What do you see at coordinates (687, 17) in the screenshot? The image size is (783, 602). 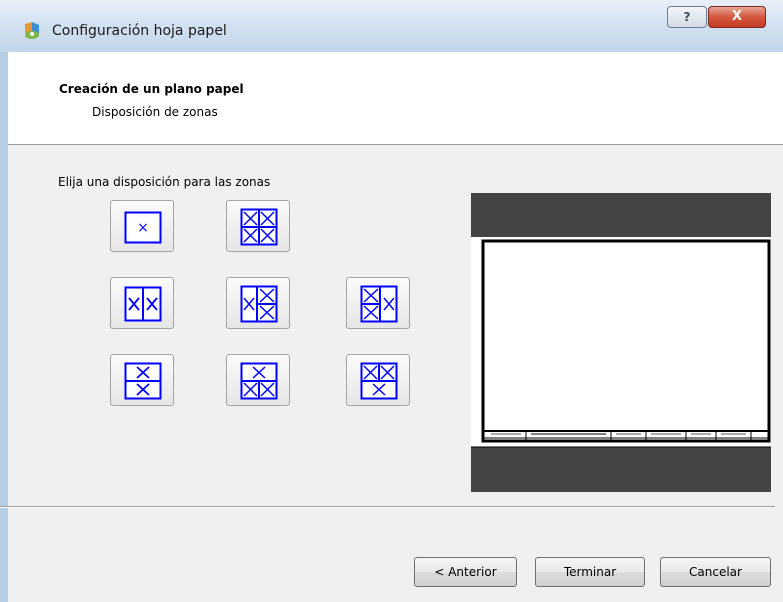 I see `help-button: ?` at bounding box center [687, 17].